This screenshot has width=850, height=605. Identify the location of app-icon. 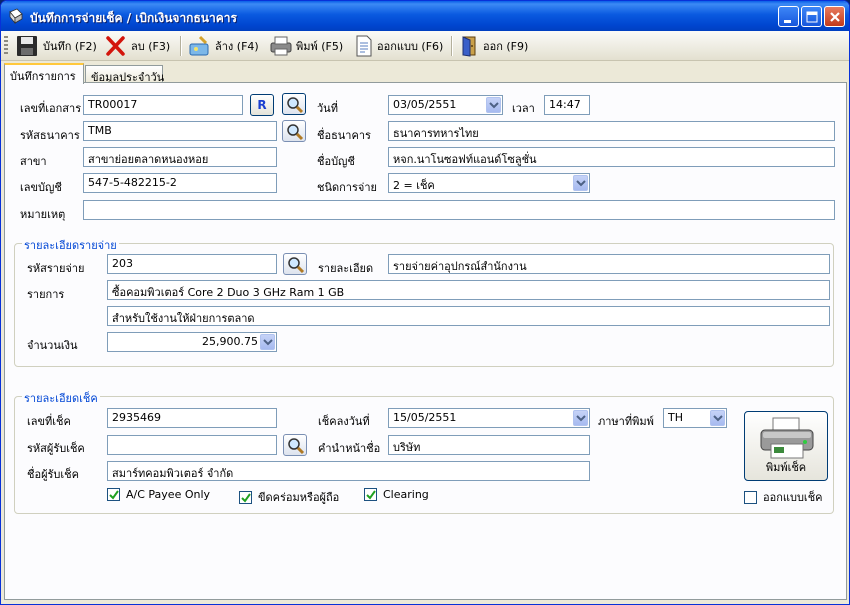
(16, 16).